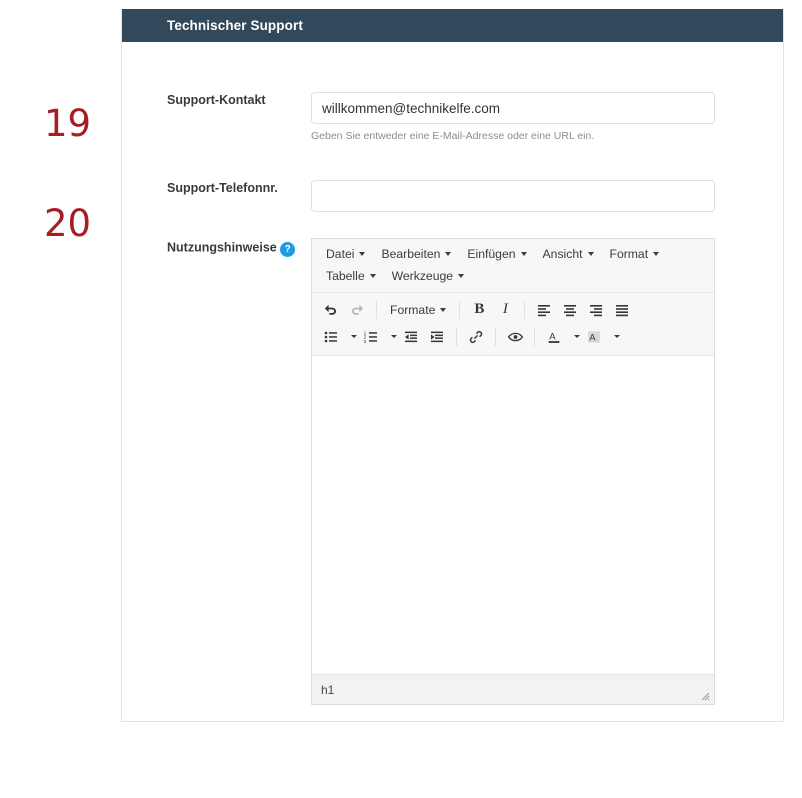 The image size is (802, 798). Describe the element at coordinates (437, 337) in the screenshot. I see `indent-icon` at that location.